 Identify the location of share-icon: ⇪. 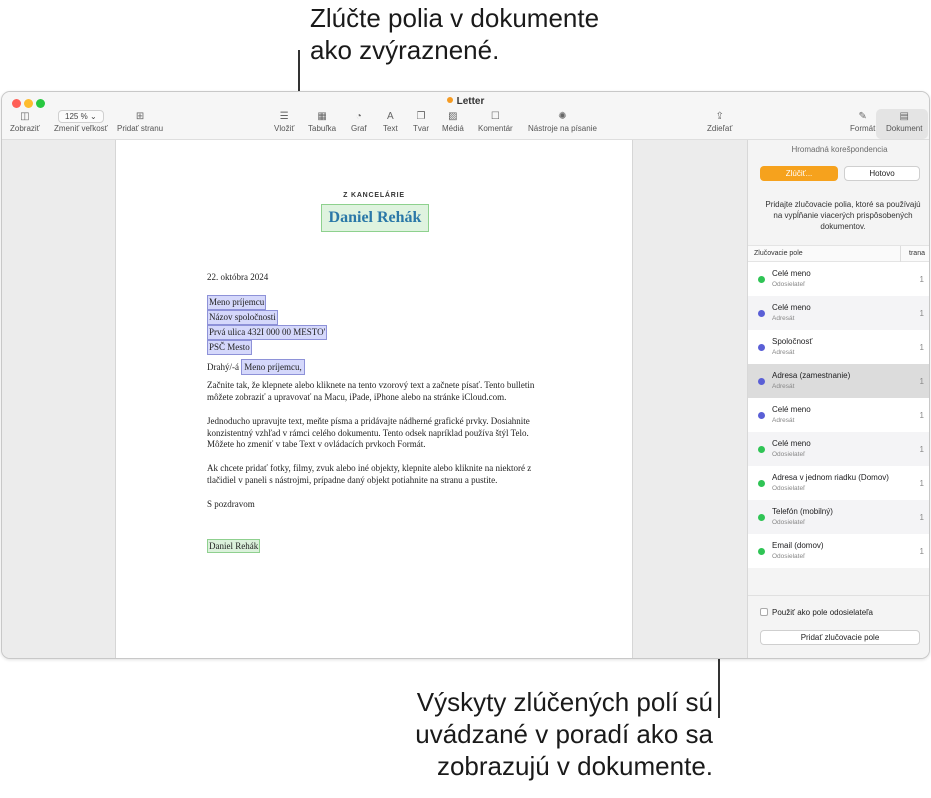
(719, 116).